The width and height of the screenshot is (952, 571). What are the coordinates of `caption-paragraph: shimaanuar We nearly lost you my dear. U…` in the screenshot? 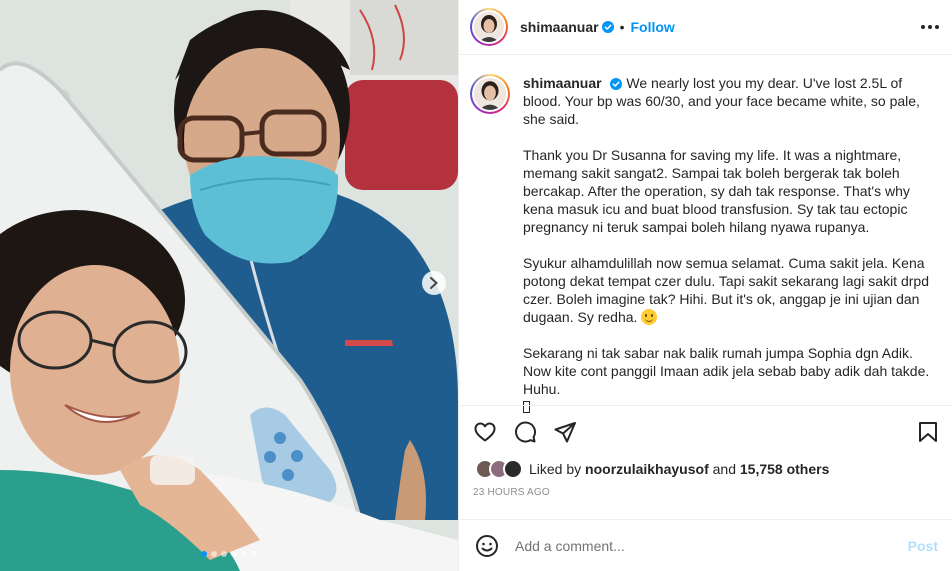 It's located at (730, 101).